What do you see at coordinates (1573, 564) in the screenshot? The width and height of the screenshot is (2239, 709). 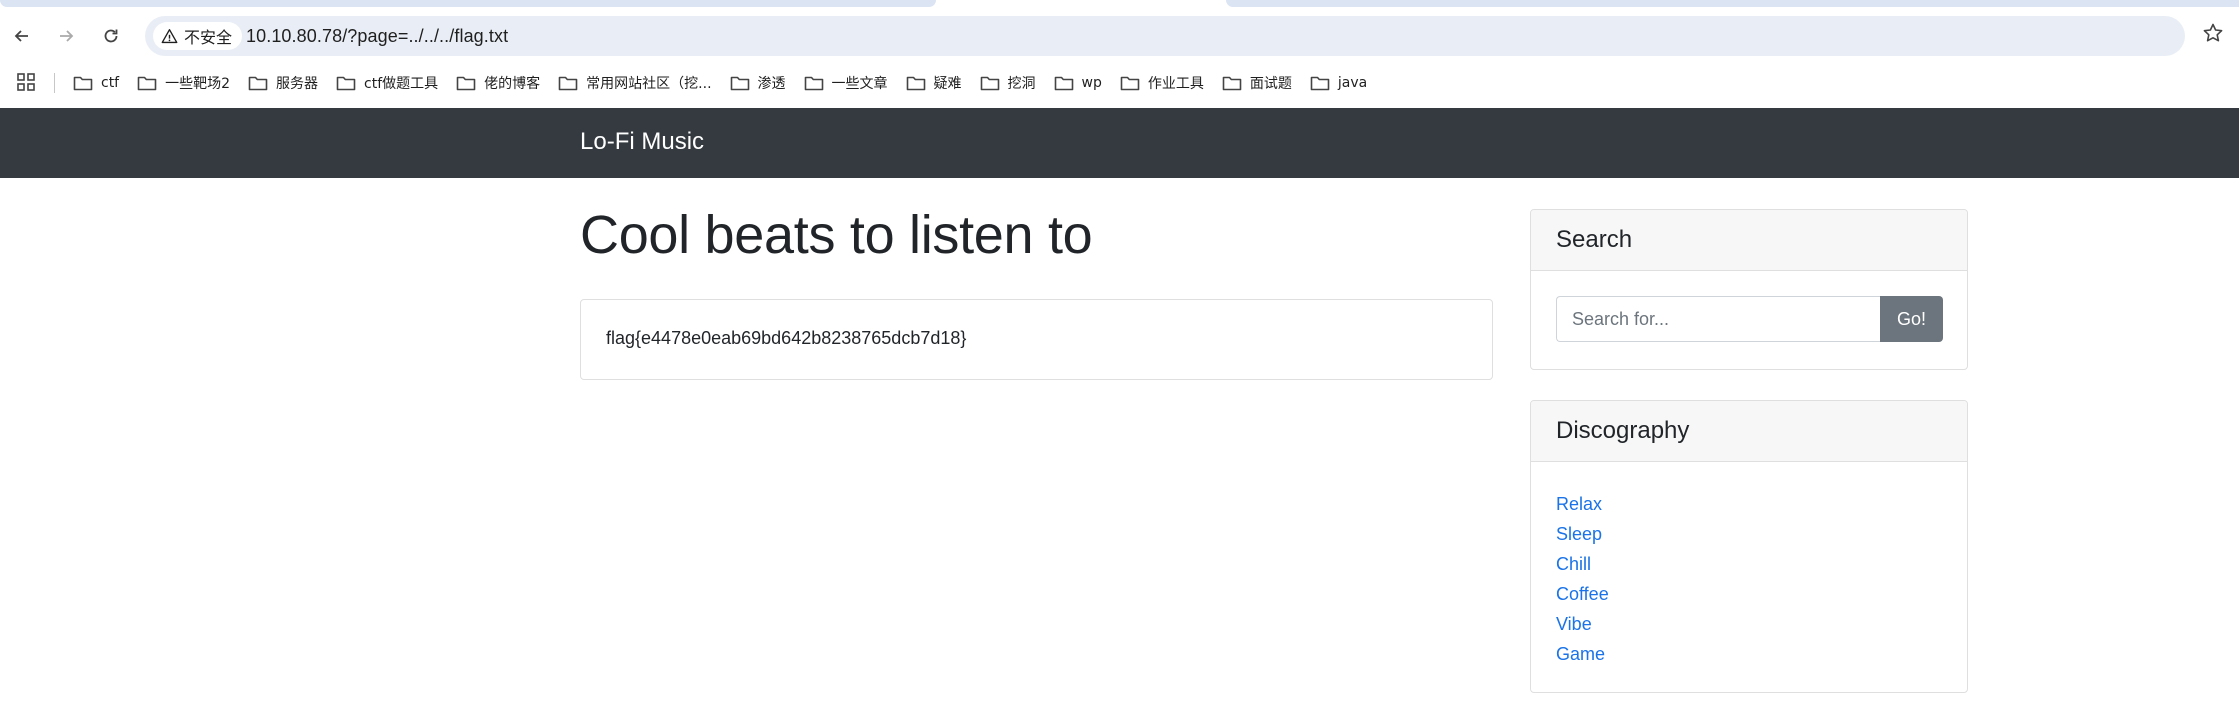 I see `discography-link: Chill` at bounding box center [1573, 564].